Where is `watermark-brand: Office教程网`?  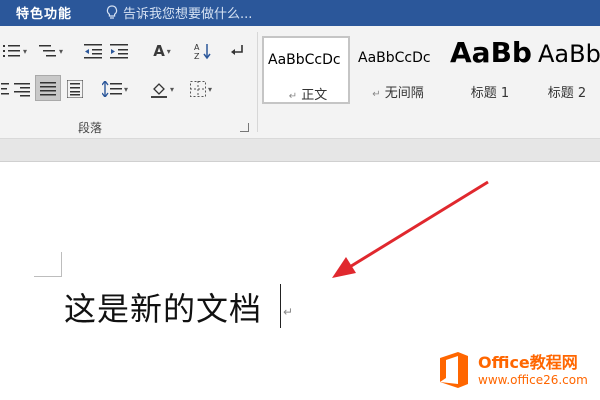
watermark-brand: Office教程网 is located at coordinates (528, 362).